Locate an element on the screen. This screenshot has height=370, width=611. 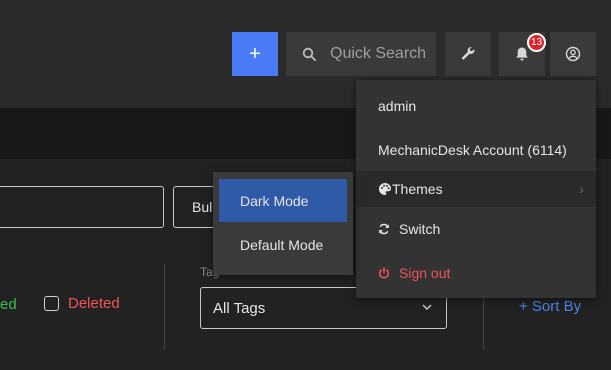
theme-option-dark: Dark Mode is located at coordinates (283, 200).